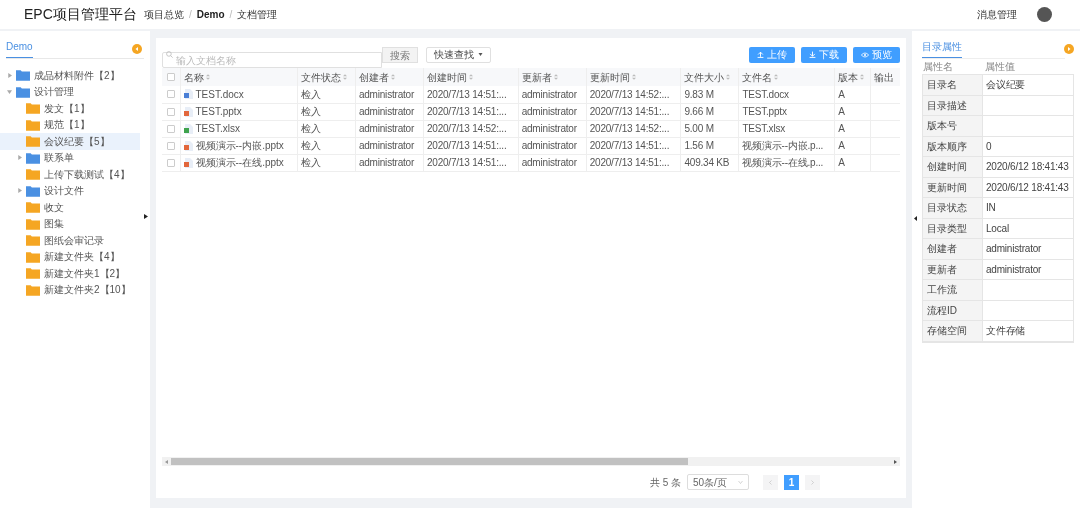 The image size is (1080, 508). Describe the element at coordinates (193, 77) in the screenshot. I see `column-header: 名称` at that location.